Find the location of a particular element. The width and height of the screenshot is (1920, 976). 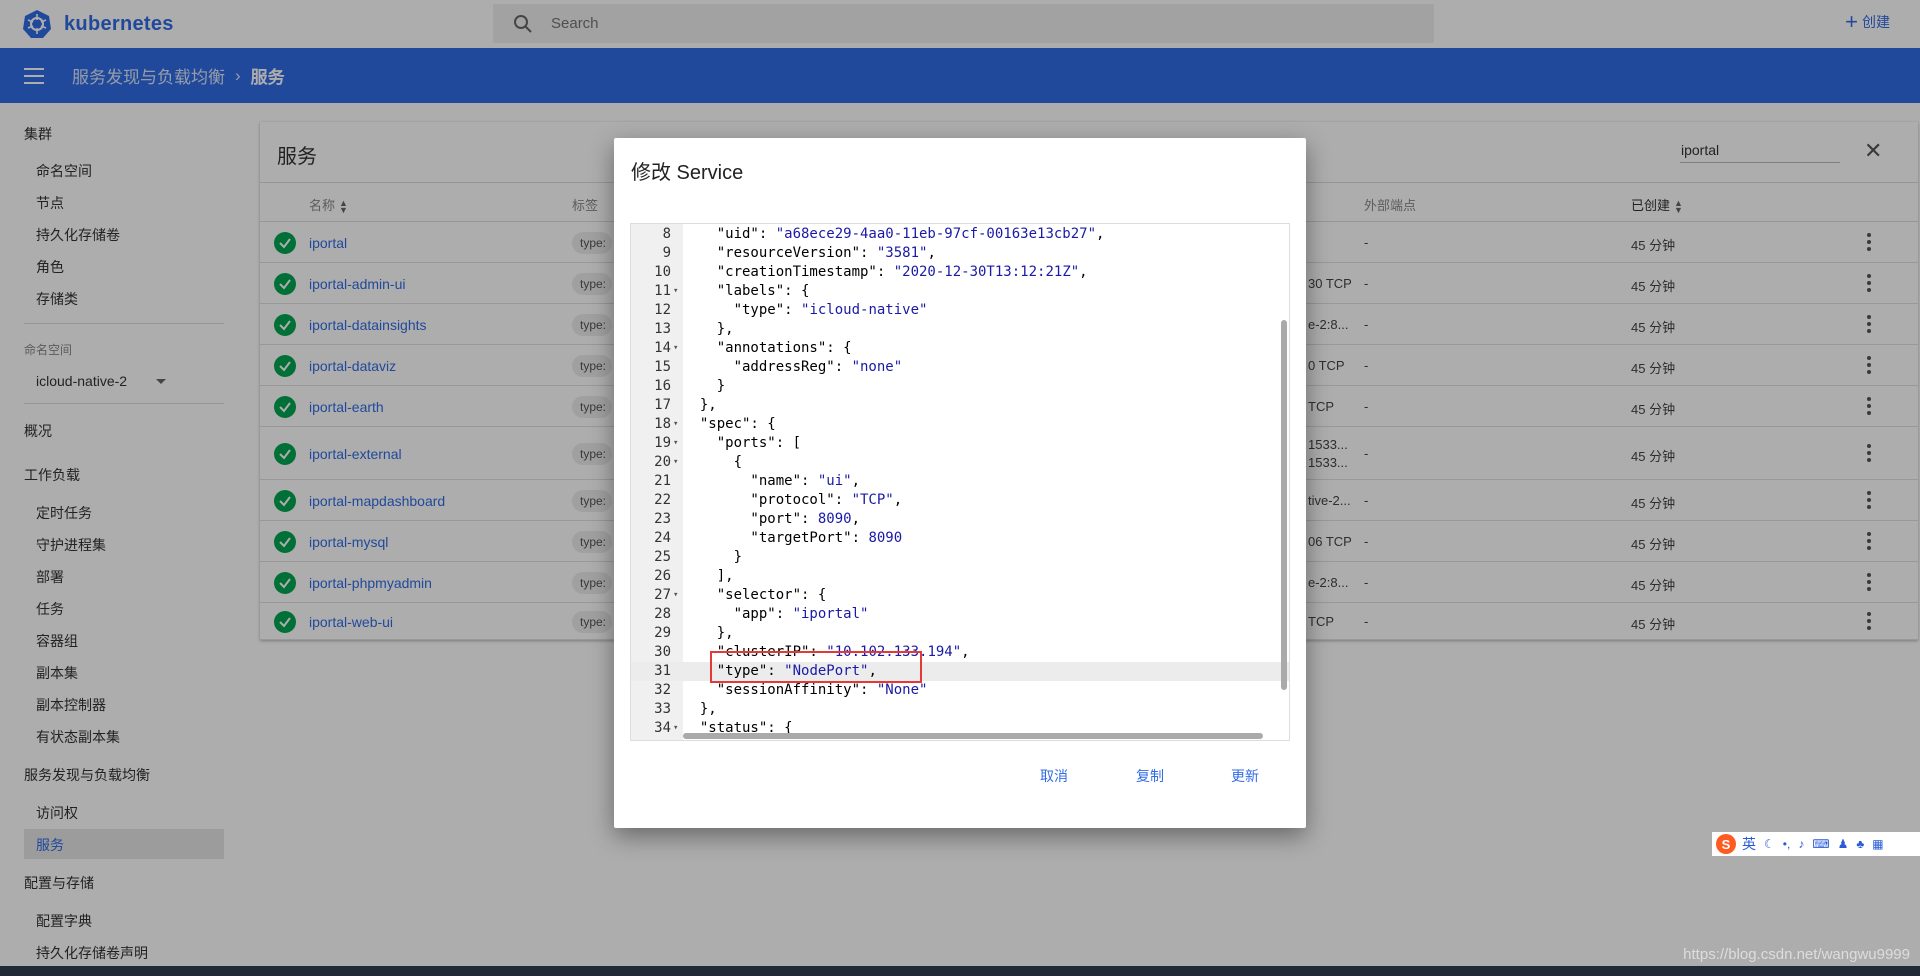

code-line: 20 ▾ { is located at coordinates (960, 462).